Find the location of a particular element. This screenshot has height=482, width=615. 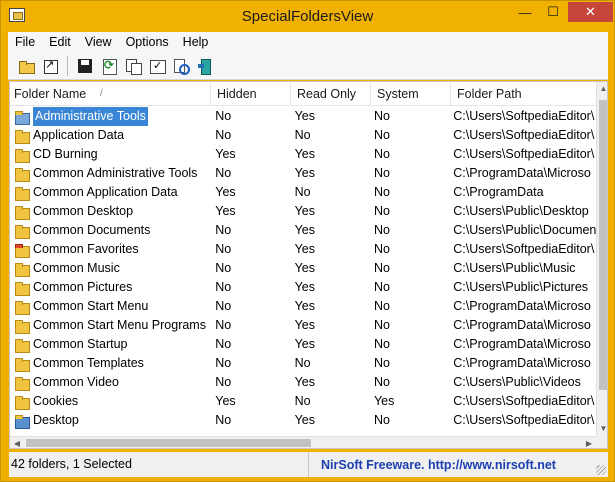

find-button is located at coordinates (181, 66).